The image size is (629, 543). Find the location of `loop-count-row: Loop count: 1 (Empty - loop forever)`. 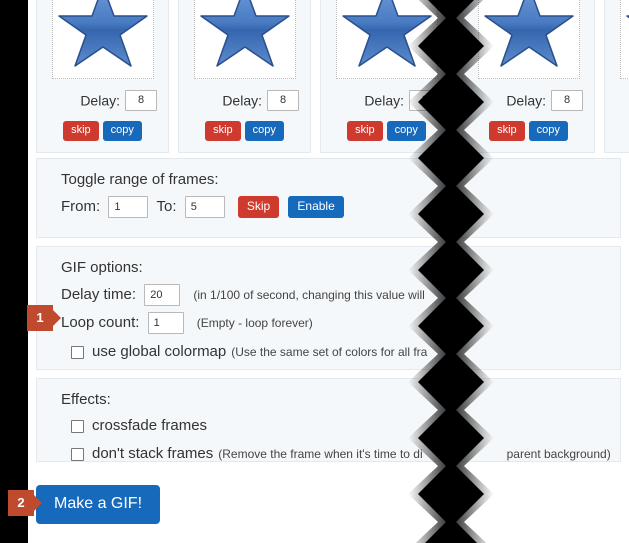

loop-count-row: Loop count: 1 (Empty - loop forever) is located at coordinates (340, 323).